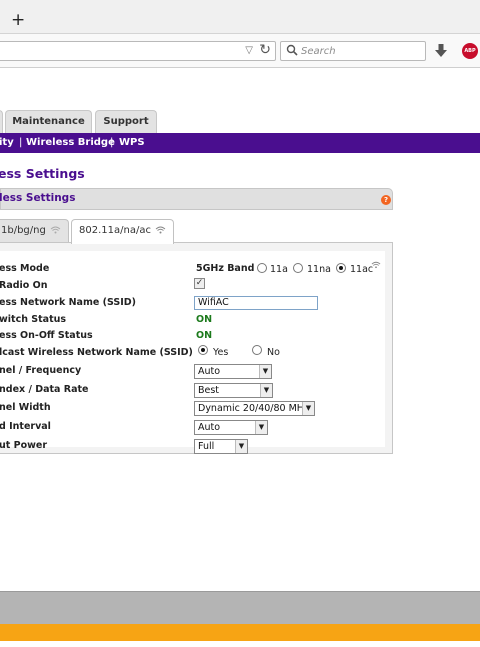  What do you see at coordinates (24, 445) in the screenshot?
I see `output-power-label: ut Power` at bounding box center [24, 445].